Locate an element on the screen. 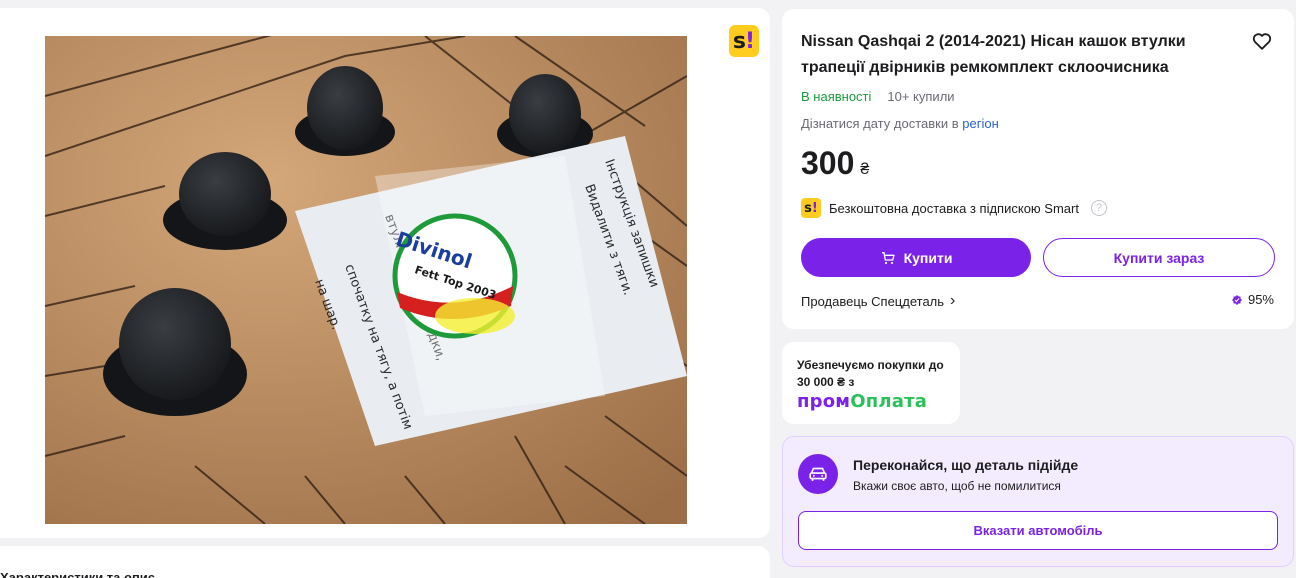 The width and height of the screenshot is (1296, 578). help-icon: ? is located at coordinates (1098, 208).